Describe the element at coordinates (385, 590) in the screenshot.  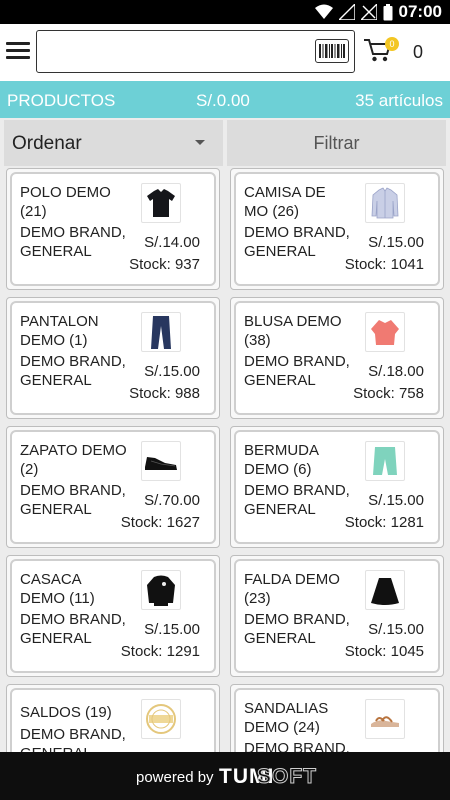
I see `skirt-icon` at that location.